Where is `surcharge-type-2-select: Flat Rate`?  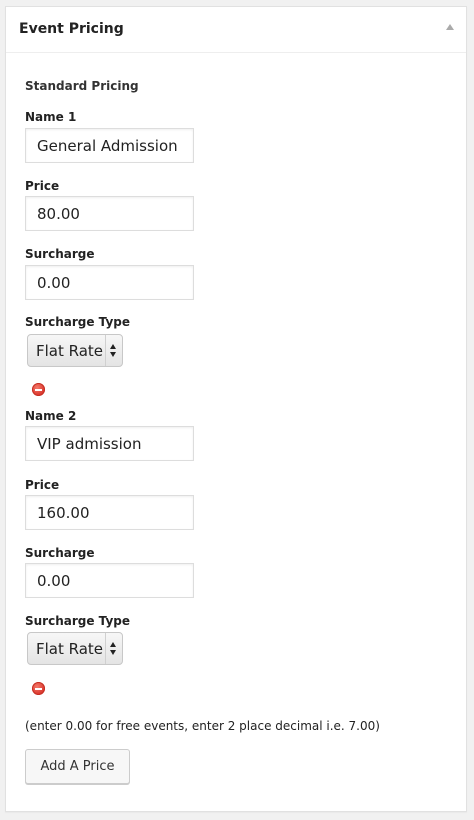
surcharge-type-2-select: Flat Rate is located at coordinates (75, 648).